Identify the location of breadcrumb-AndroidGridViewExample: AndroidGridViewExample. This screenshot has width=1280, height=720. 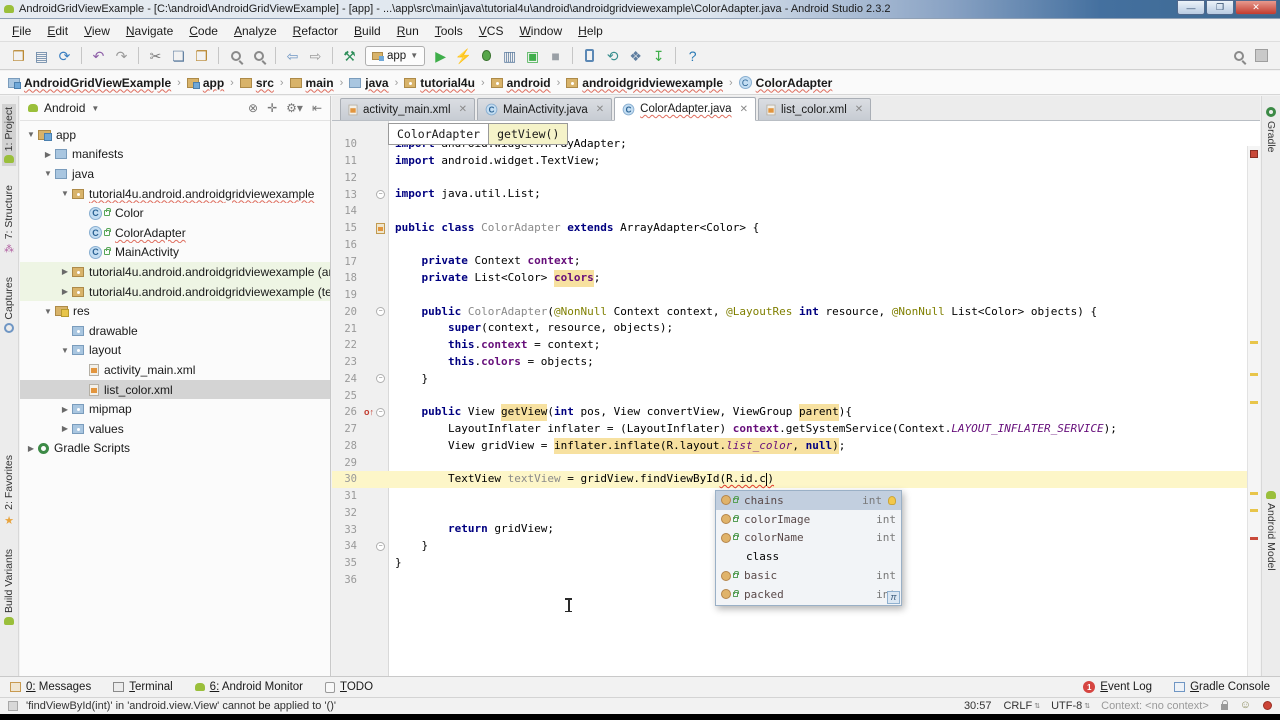
(89, 83).